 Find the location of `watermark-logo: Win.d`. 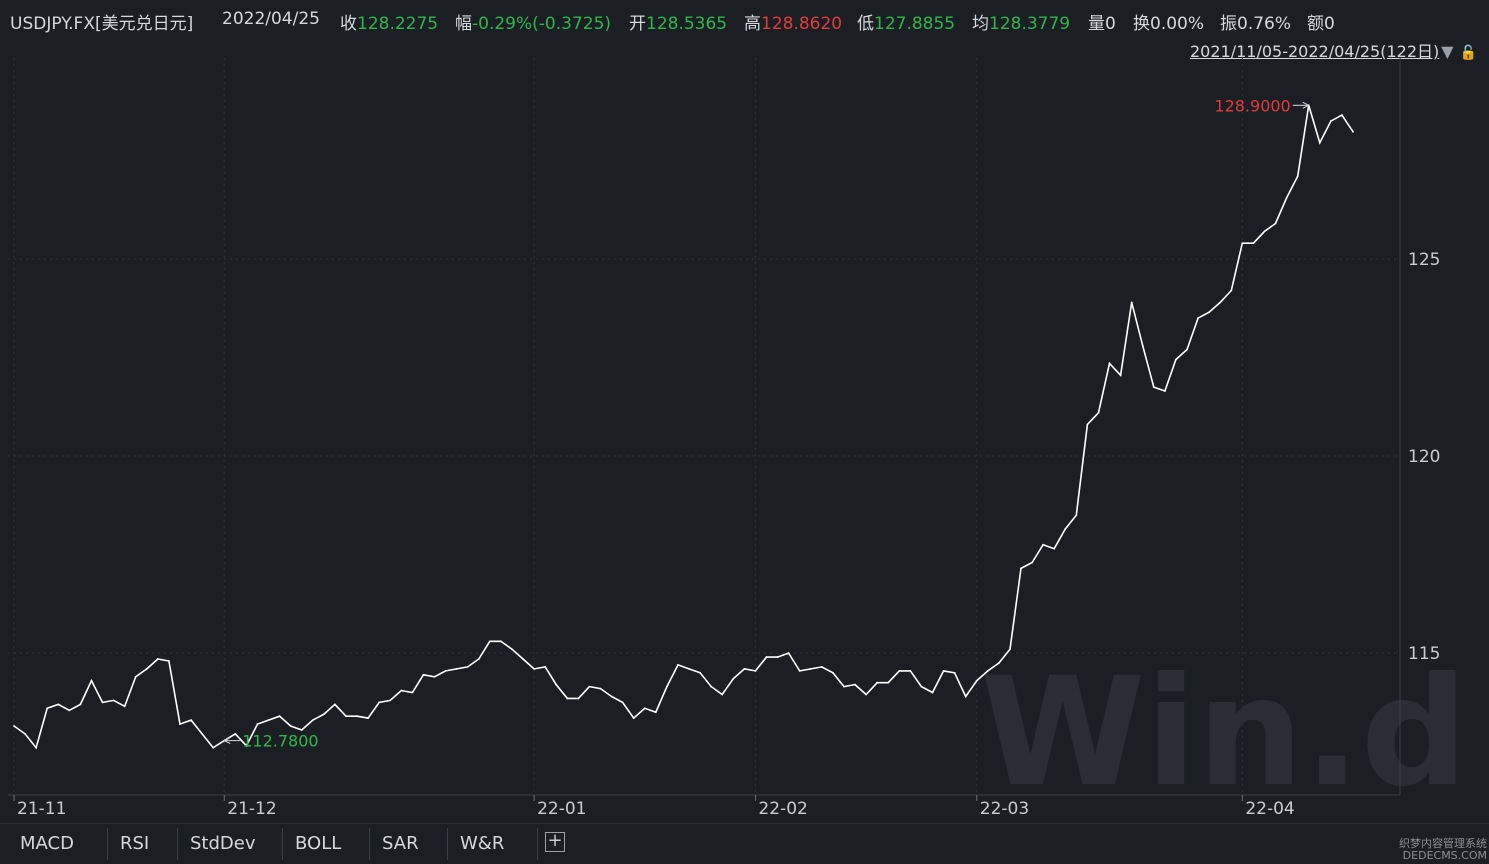

watermark-logo: Win.d is located at coordinates (1224, 733).